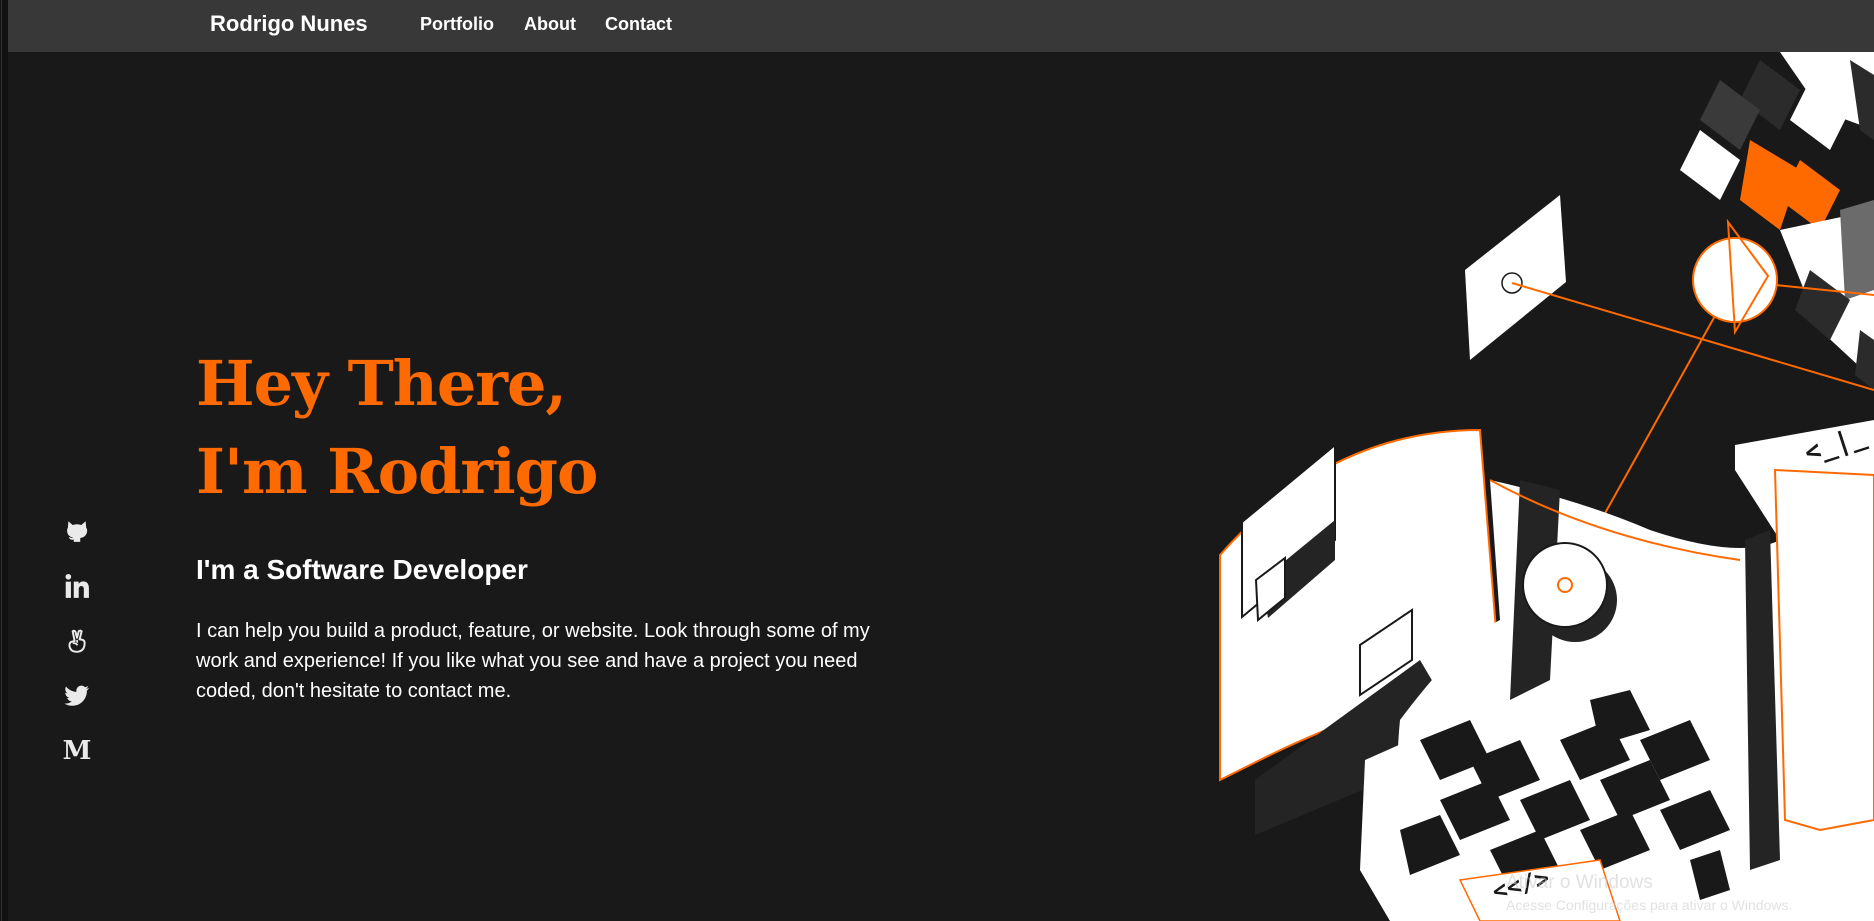 This screenshot has width=1874, height=921. I want to click on linkedin-icon, so click(77, 585).